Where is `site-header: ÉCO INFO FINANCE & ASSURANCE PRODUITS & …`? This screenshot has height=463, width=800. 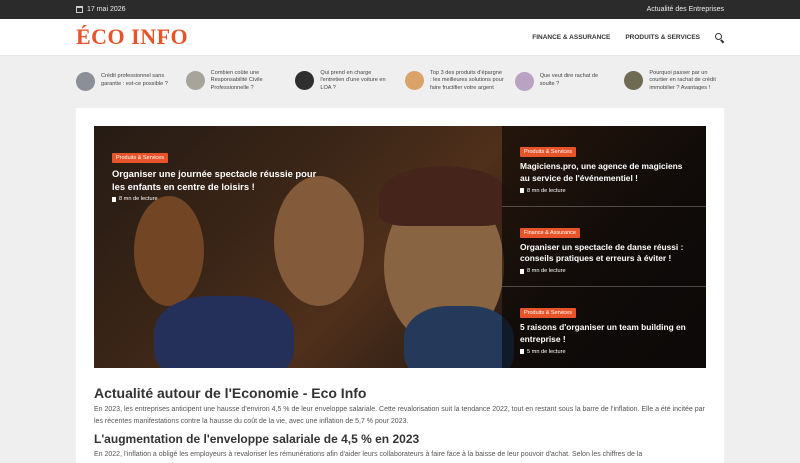 site-header: ÉCO INFO FINANCE & ASSURANCE PRODUITS & … is located at coordinates (400, 37).